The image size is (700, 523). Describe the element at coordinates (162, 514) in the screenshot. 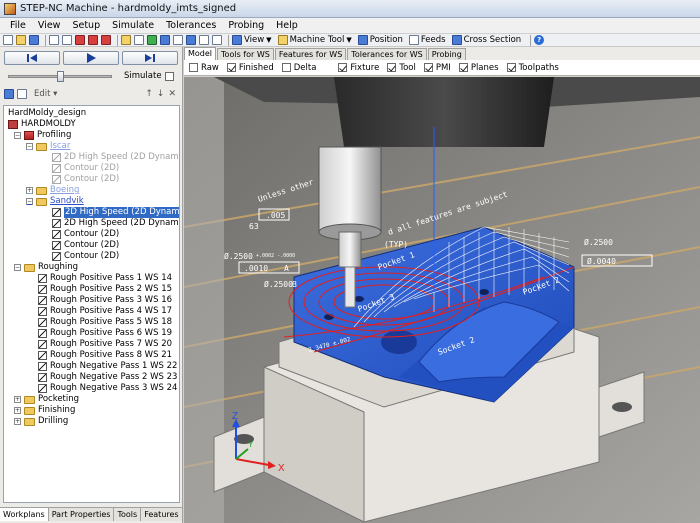

I see `tab-features: Features` at that location.